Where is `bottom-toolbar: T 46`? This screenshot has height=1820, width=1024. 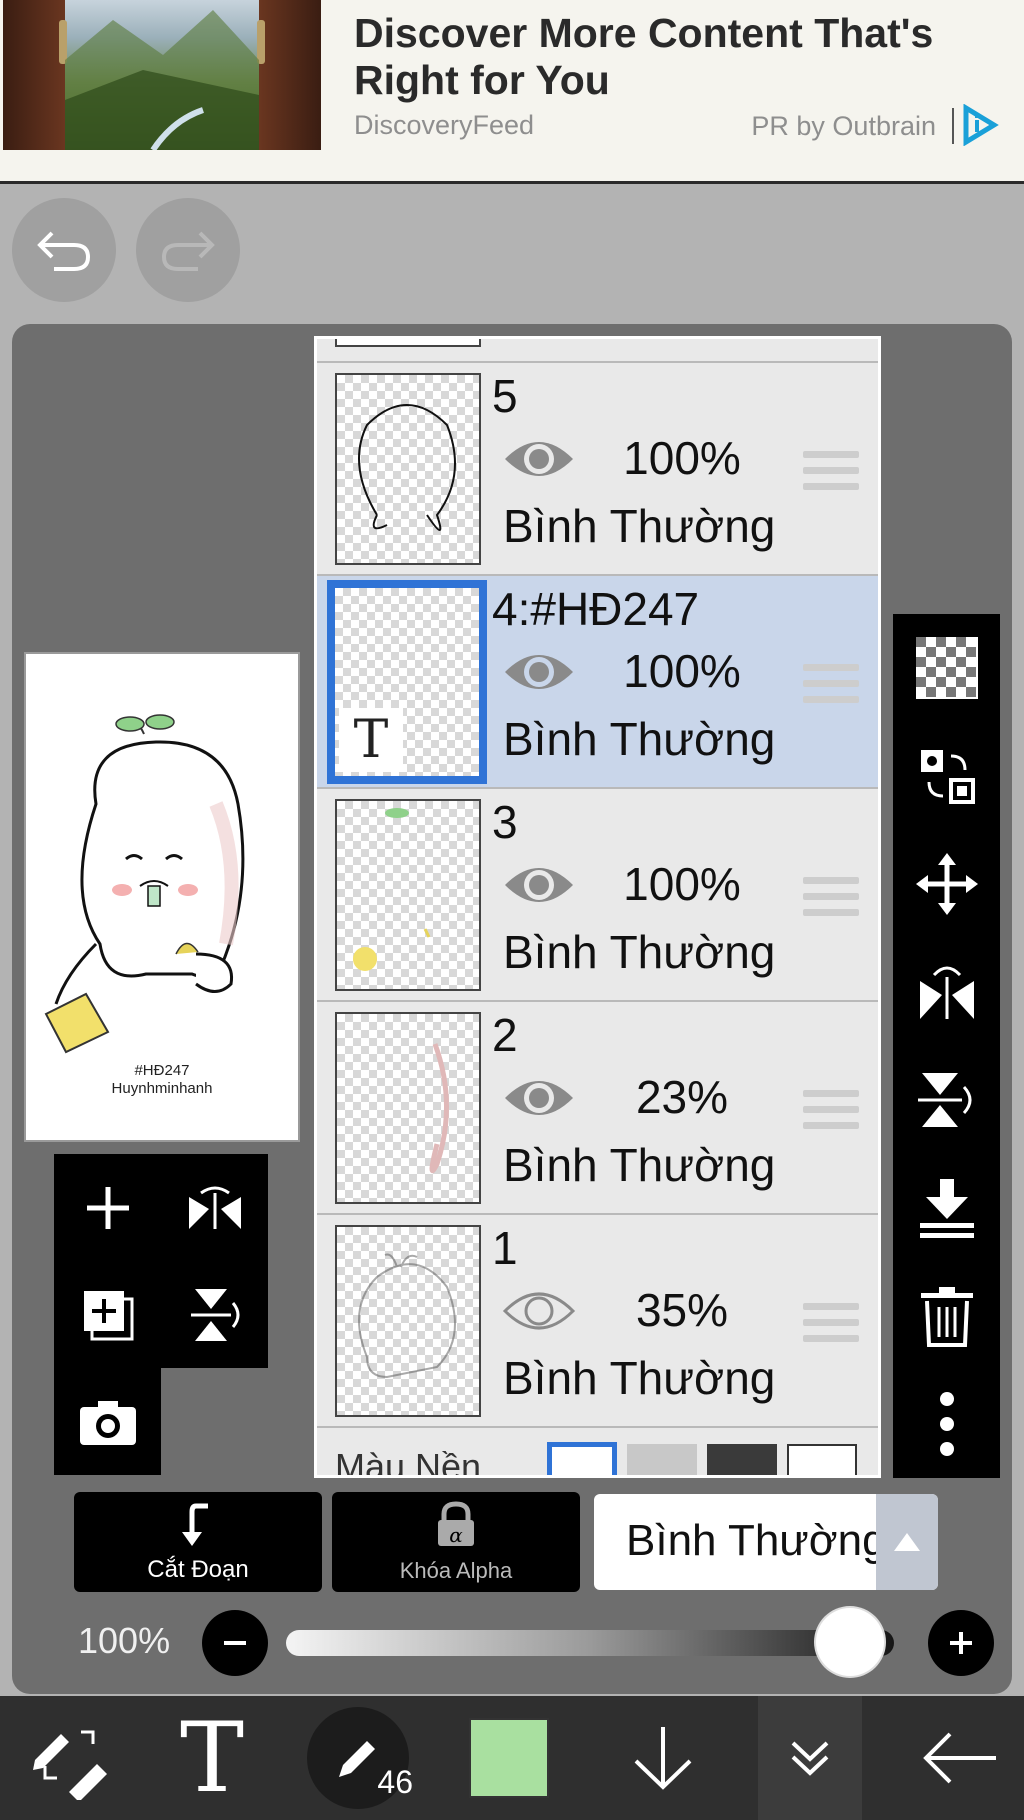
bottom-toolbar: T 46 is located at coordinates (512, 1758).